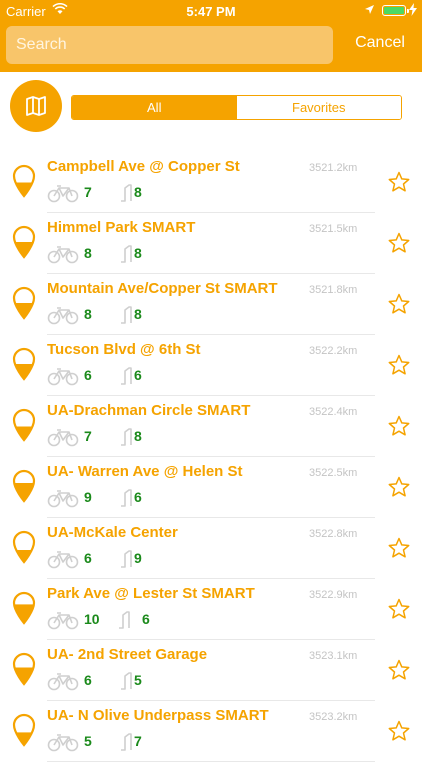 The height and width of the screenshot is (762, 422). I want to click on station-name: Himmel Park SMART, so click(121, 227).